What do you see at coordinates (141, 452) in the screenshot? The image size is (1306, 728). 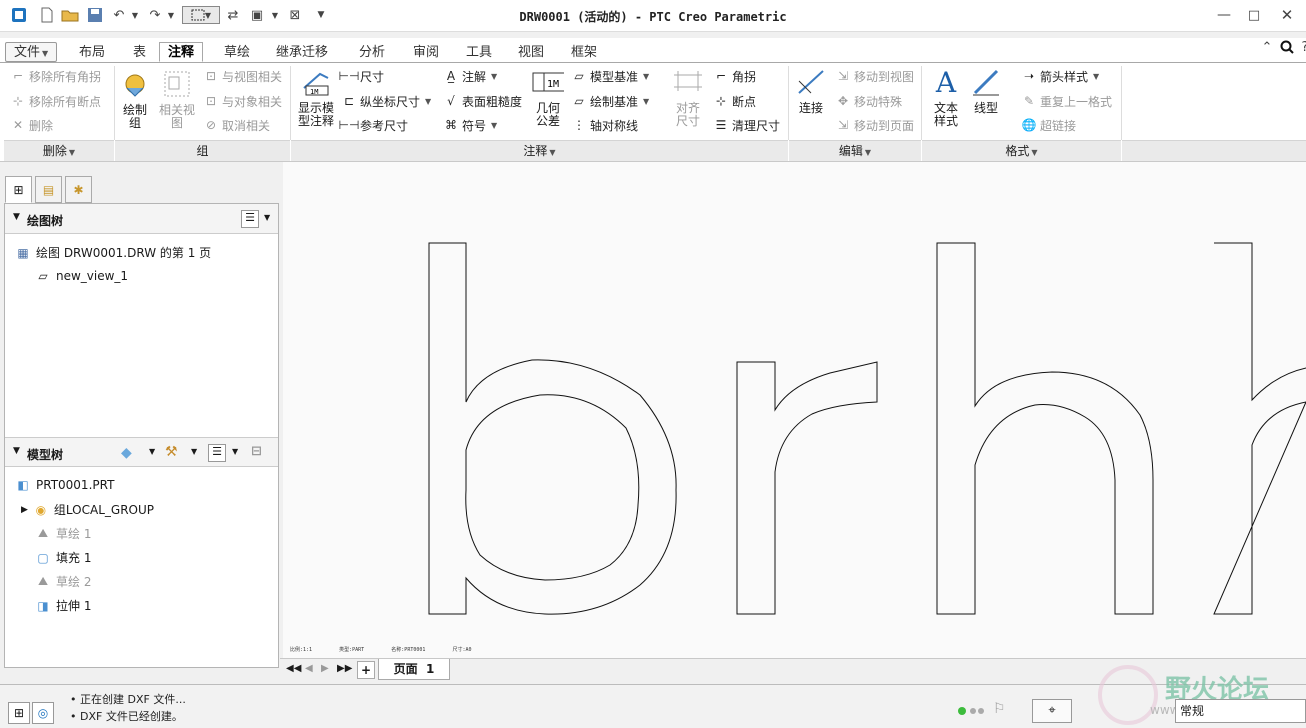 I see `model-tree-header: ▼ 模型树 ◆ ▼ ⚒ ▼ ☰ ▼ ⊟` at bounding box center [141, 452].